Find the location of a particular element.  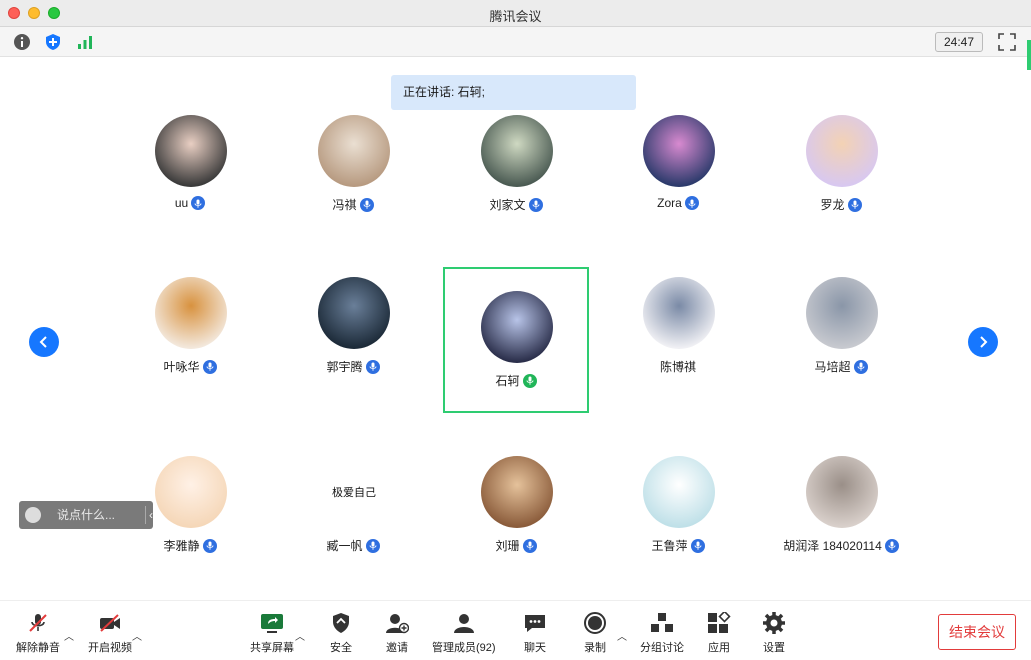

participant-tile: 石轲 is located at coordinates (516, 340).